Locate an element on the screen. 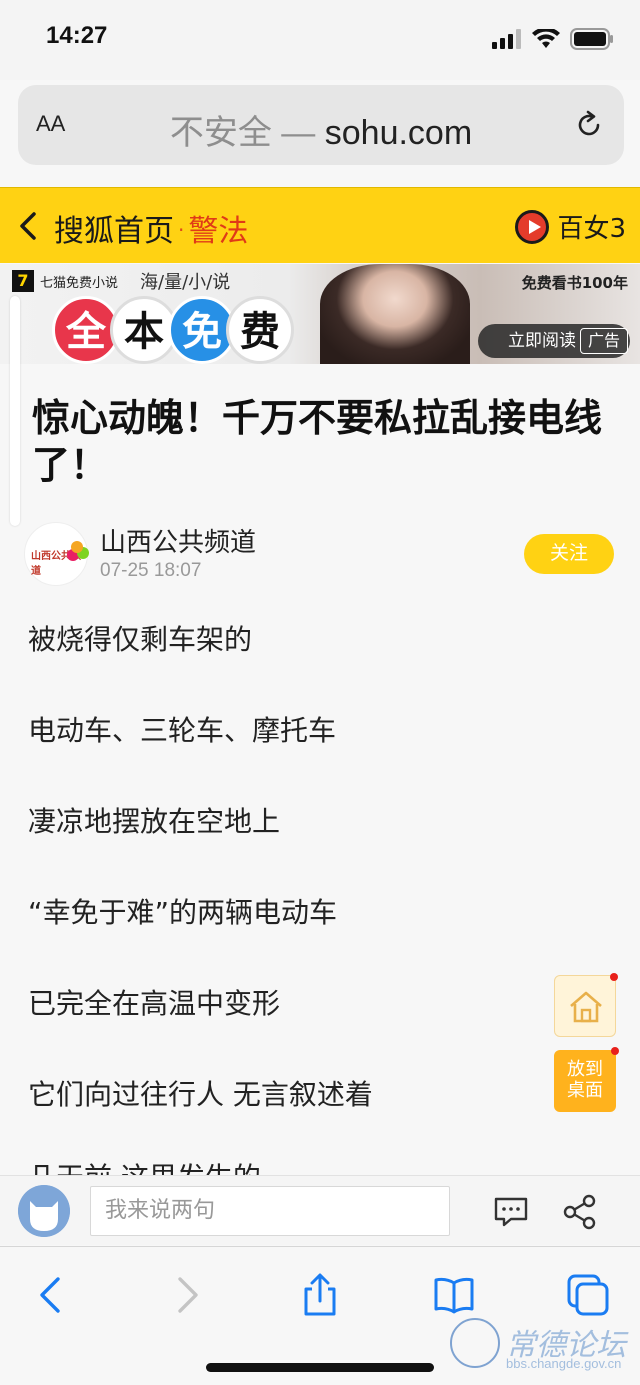 This screenshot has height=1385, width=640. tabs-icon is located at coordinates (588, 1295).